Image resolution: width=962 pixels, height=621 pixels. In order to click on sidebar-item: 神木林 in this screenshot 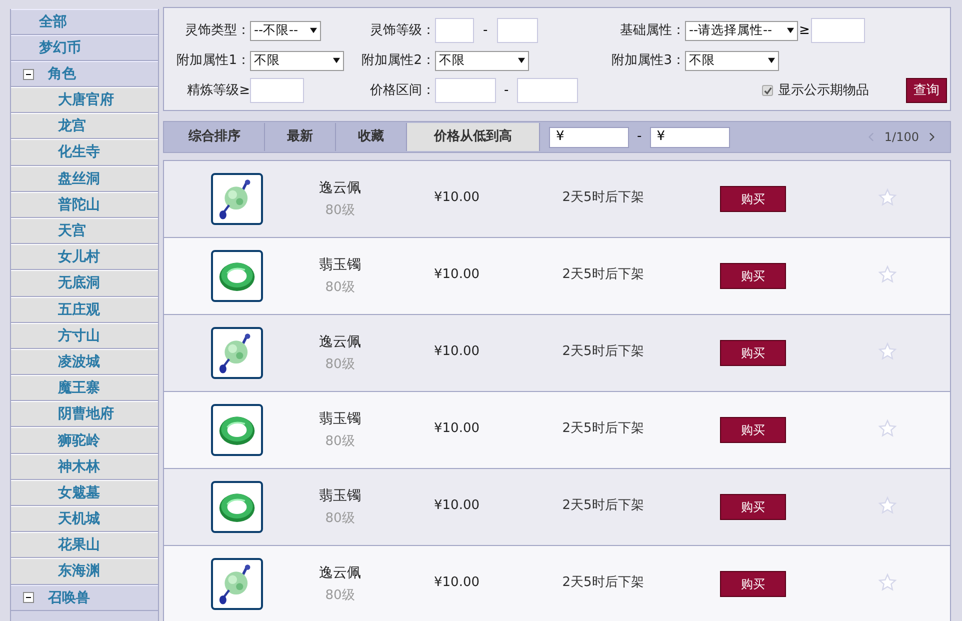, I will do `click(79, 467)`.